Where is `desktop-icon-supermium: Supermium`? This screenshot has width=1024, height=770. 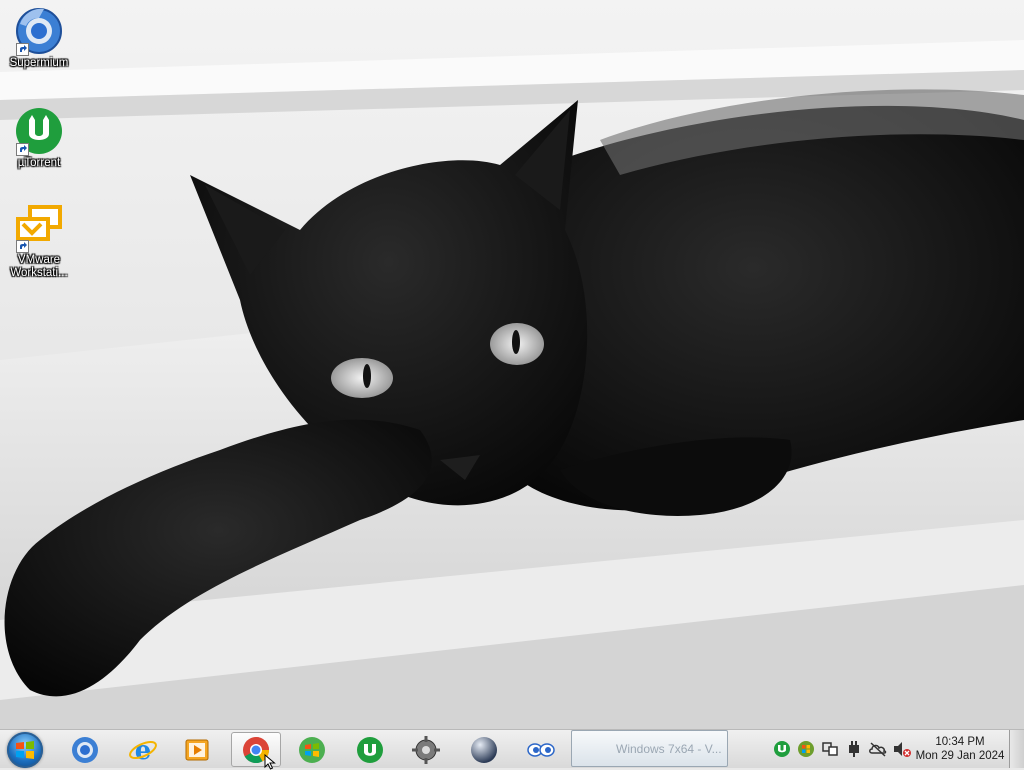 desktop-icon-supermium: Supermium is located at coordinates (39, 38).